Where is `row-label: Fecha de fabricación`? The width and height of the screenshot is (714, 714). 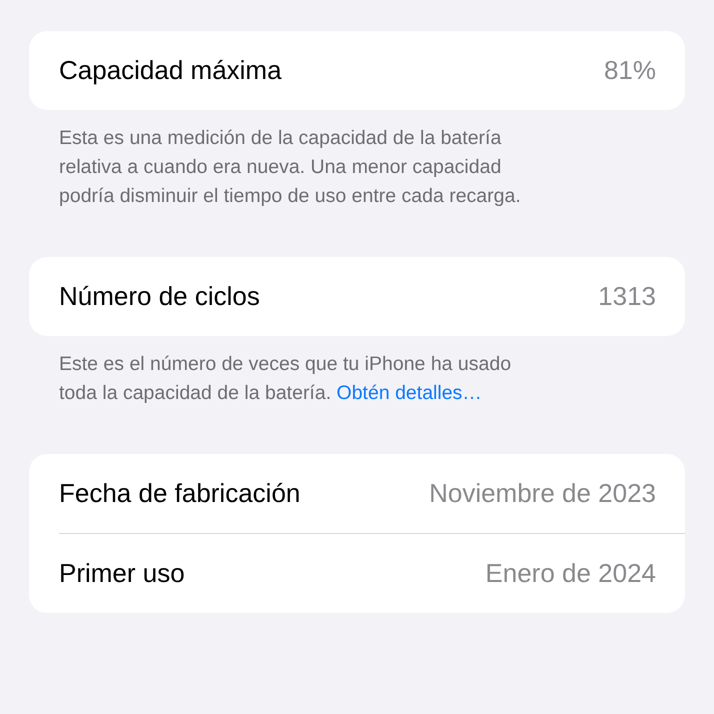 row-label: Fecha de fabricación is located at coordinates (179, 493).